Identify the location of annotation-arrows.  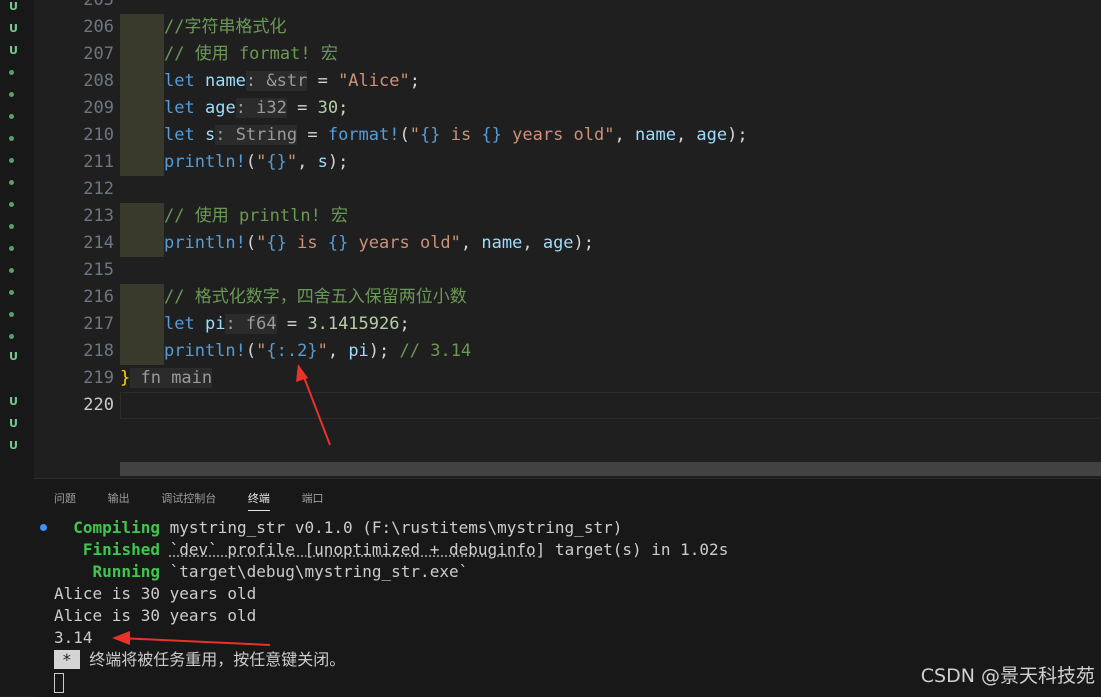
(221, 505).